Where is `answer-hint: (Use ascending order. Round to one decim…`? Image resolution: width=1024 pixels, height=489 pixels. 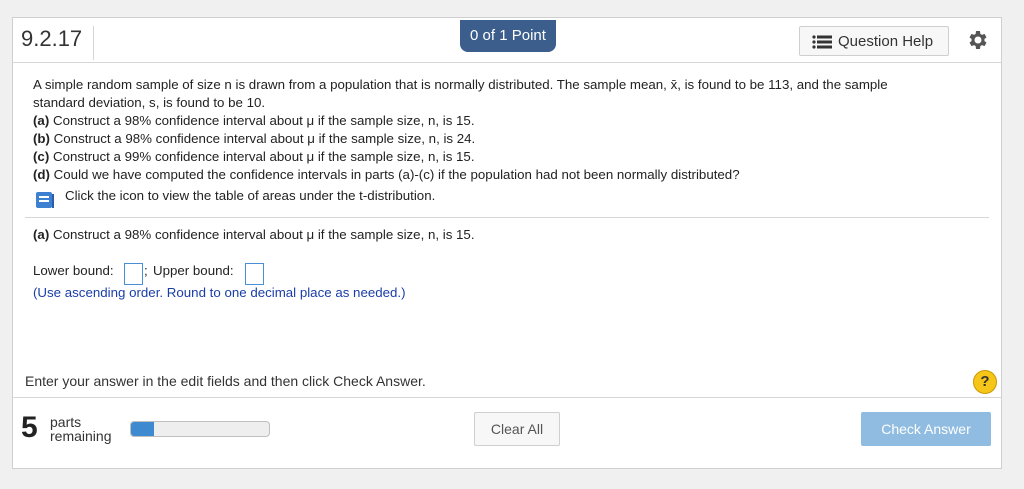 answer-hint: (Use ascending order. Round to one decim… is located at coordinates (219, 292).